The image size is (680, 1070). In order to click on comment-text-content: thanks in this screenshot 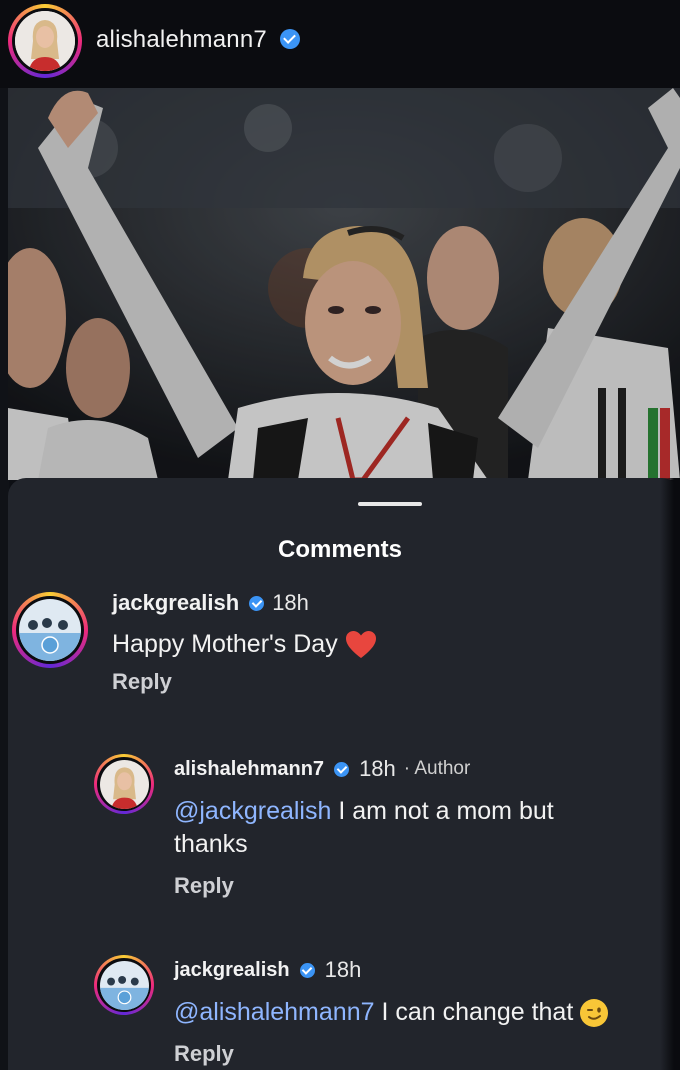, I will do `click(211, 844)`.